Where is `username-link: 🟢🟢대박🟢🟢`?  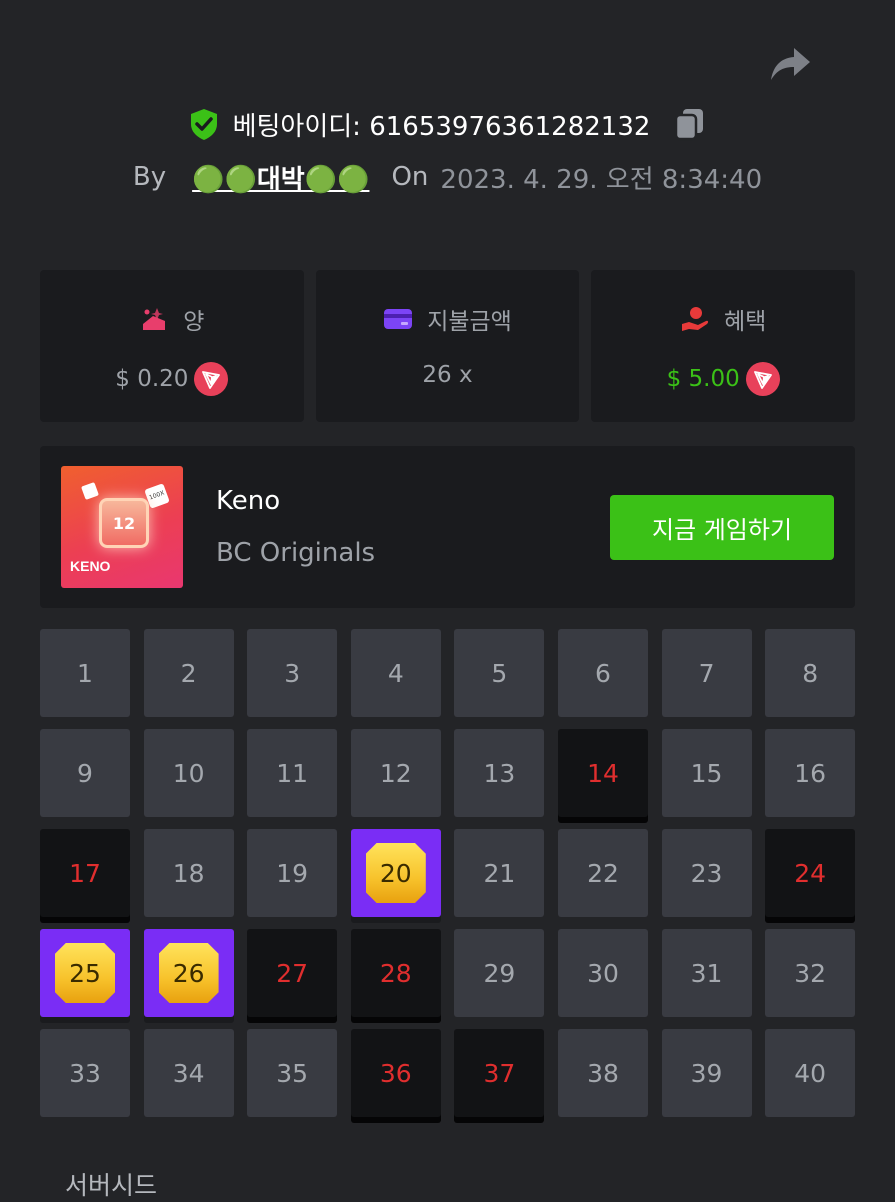 username-link: 🟢🟢대박🟢🟢 is located at coordinates (280, 177).